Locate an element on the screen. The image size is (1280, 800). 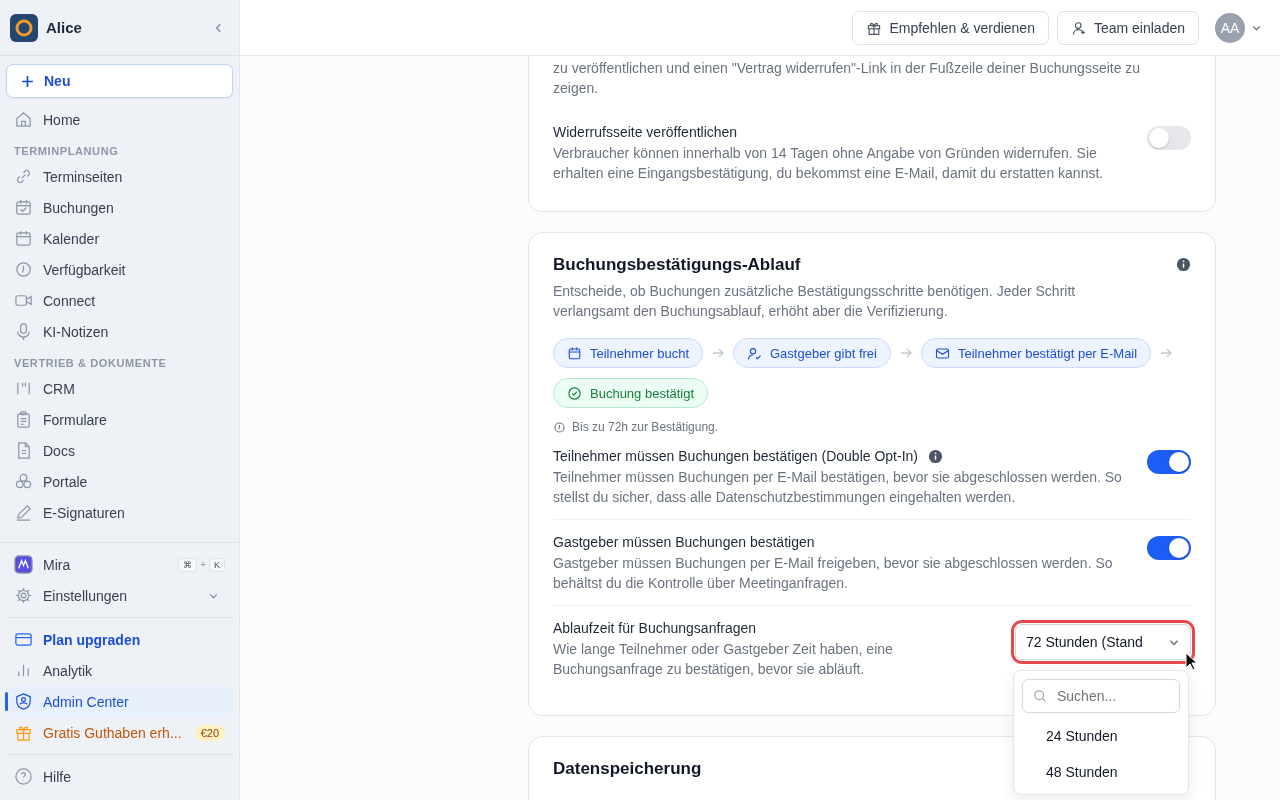
setting-description: Verbraucher können innerhalb von 14 Tagen ohne Angabe von Gründen widerrufen. Sie erhalten eine Eingangsbestätigung, du bekommst eine E-Mail, damit du erstatten kannst. is located at coordinates (829, 163).